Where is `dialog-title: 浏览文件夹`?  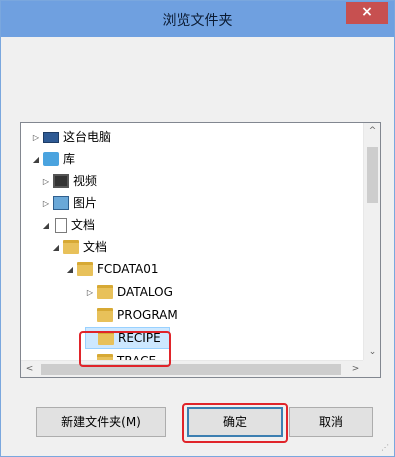 dialog-title: 浏览文件夹 is located at coordinates (197, 21).